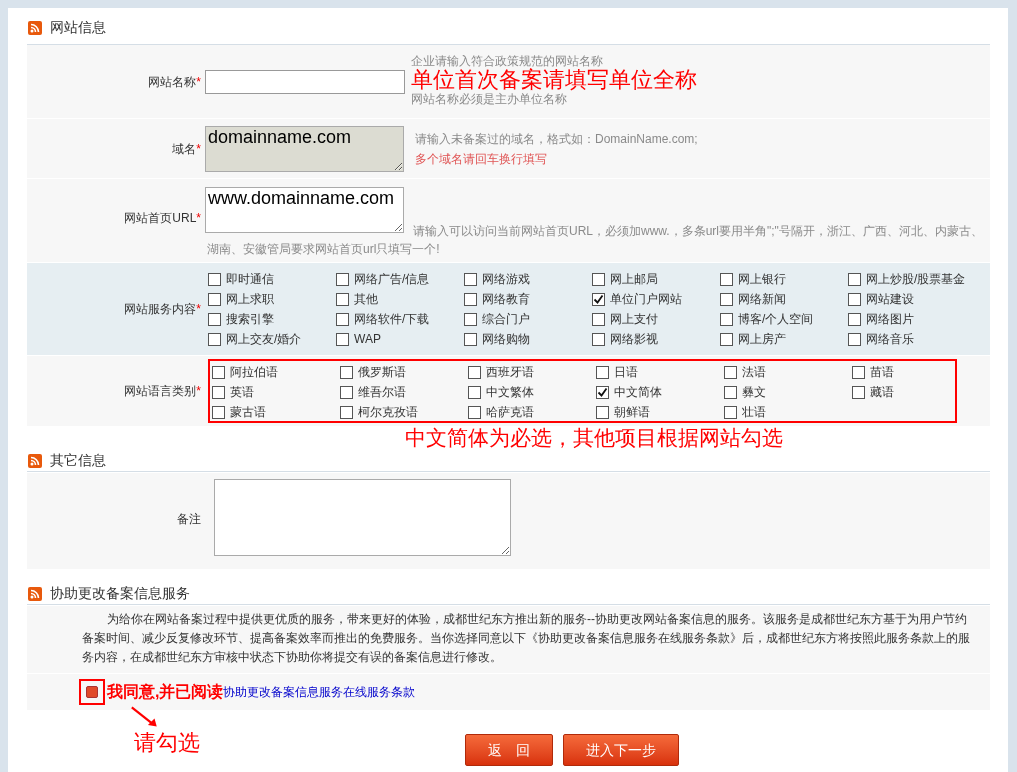 Image resolution: width=1017 pixels, height=772 pixels. Describe the element at coordinates (186, 149) in the screenshot. I see `field-label: 域名*` at that location.